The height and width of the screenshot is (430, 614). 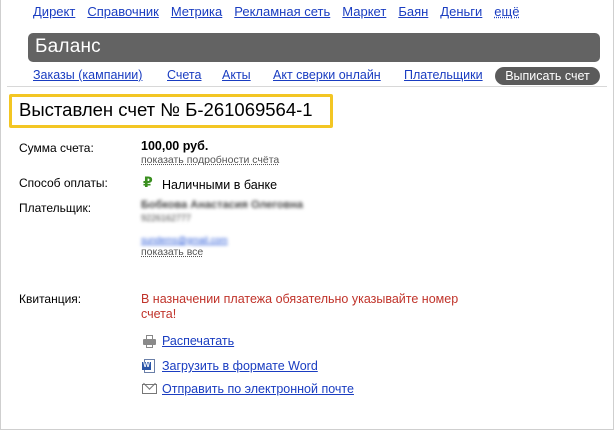 What do you see at coordinates (166, 109) in the screenshot?
I see `invoice-heading: Выставлен счет № Б-261069564-1` at bounding box center [166, 109].